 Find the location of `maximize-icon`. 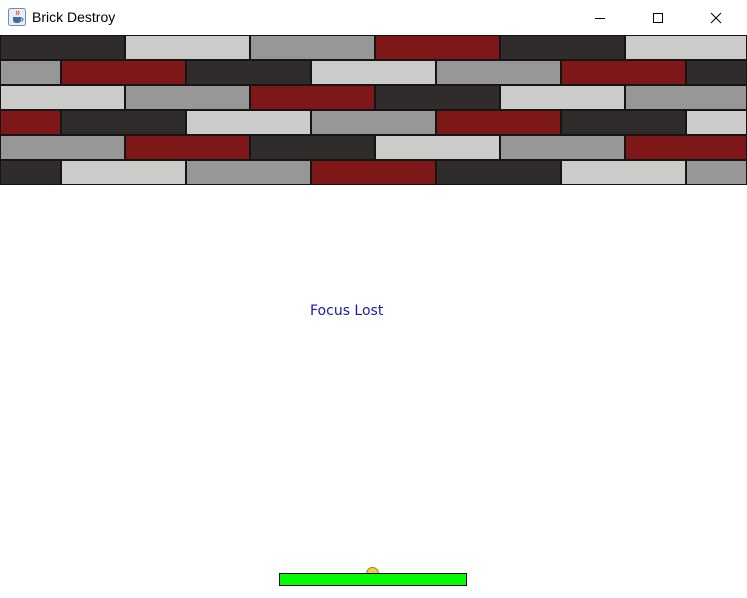

maximize-icon is located at coordinates (658, 17).